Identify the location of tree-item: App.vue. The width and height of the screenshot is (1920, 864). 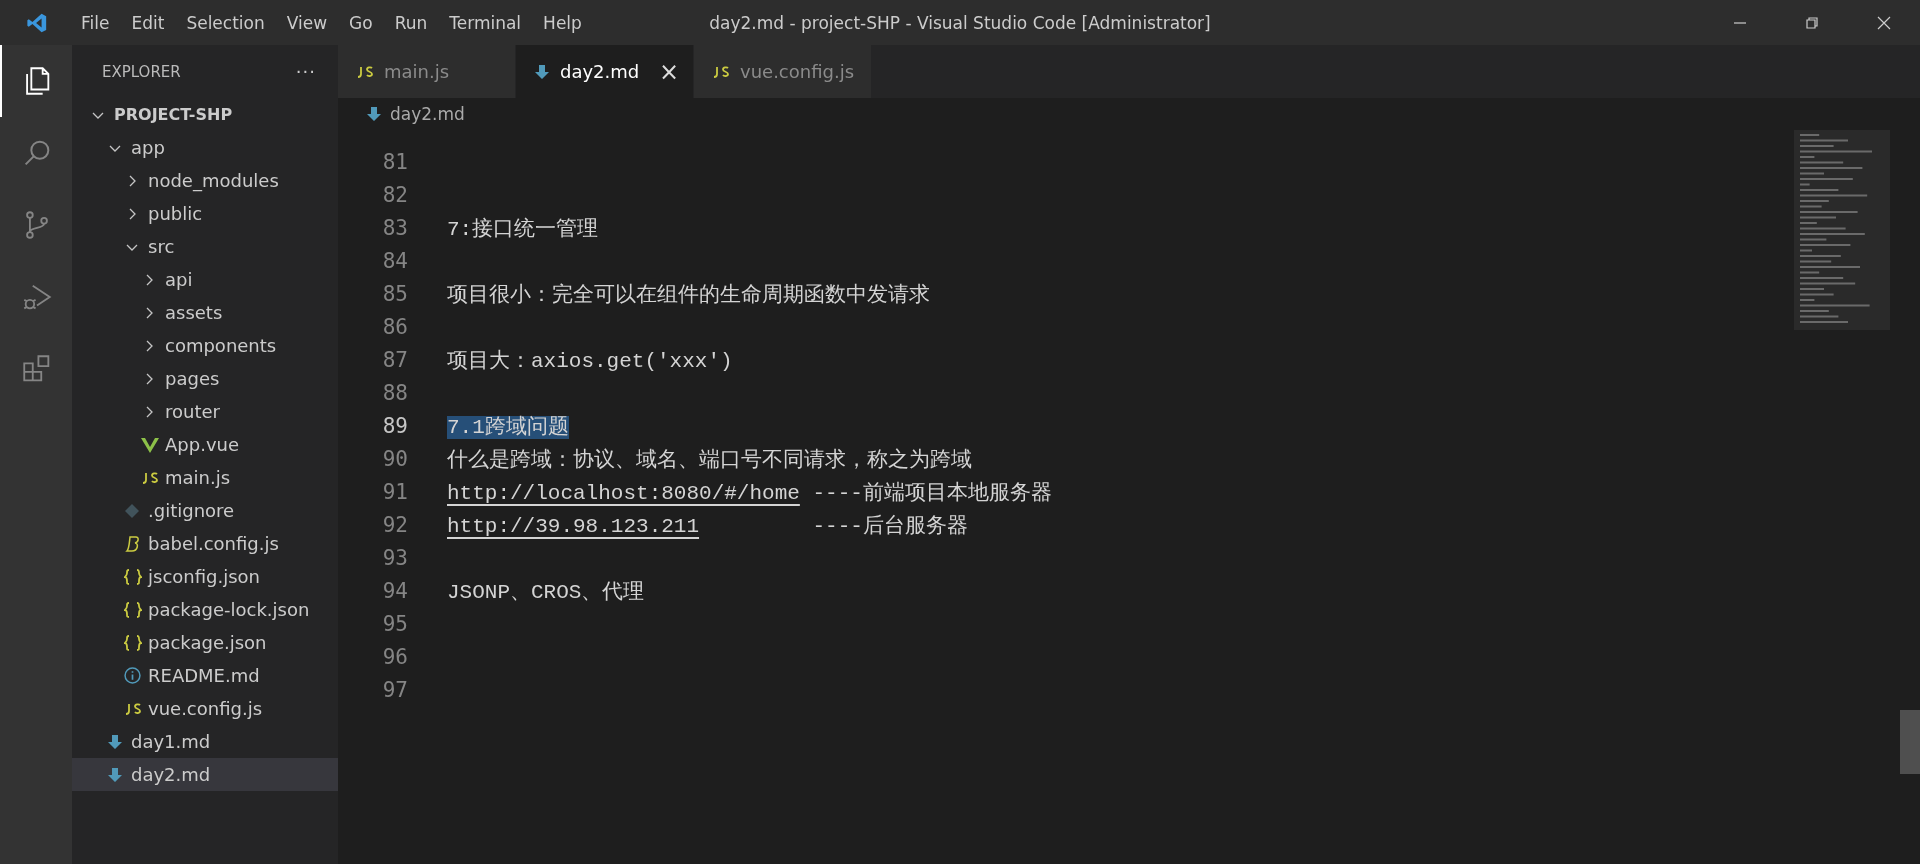
(205, 444).